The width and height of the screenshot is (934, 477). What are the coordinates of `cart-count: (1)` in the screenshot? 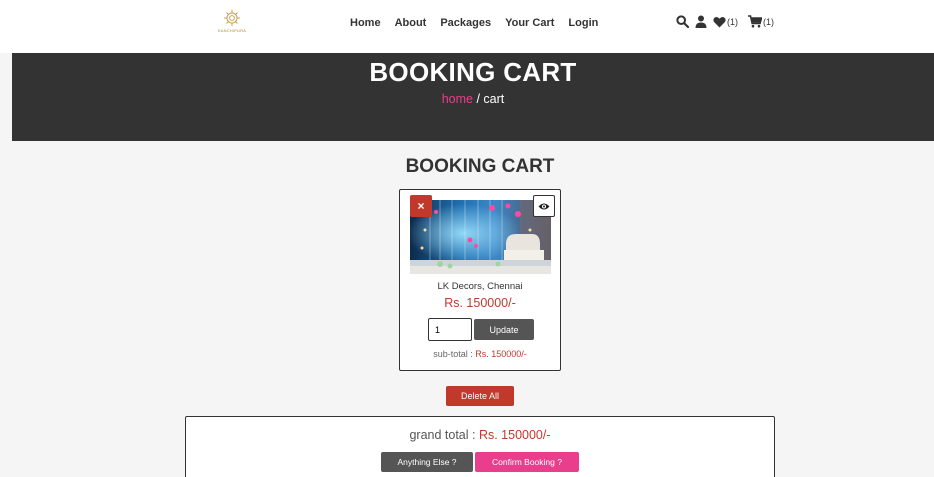 It's located at (768, 21).